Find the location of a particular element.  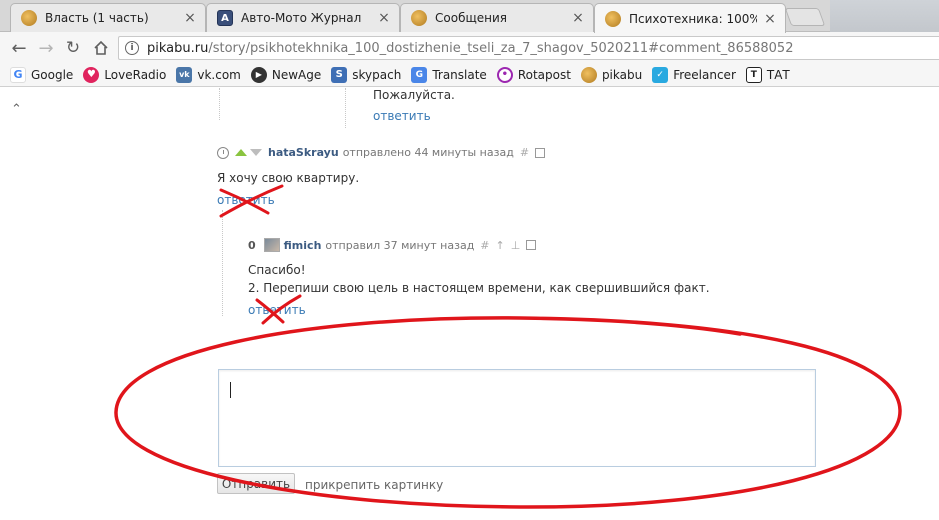

comment-time: отправил 37 минут назад is located at coordinates (400, 245).